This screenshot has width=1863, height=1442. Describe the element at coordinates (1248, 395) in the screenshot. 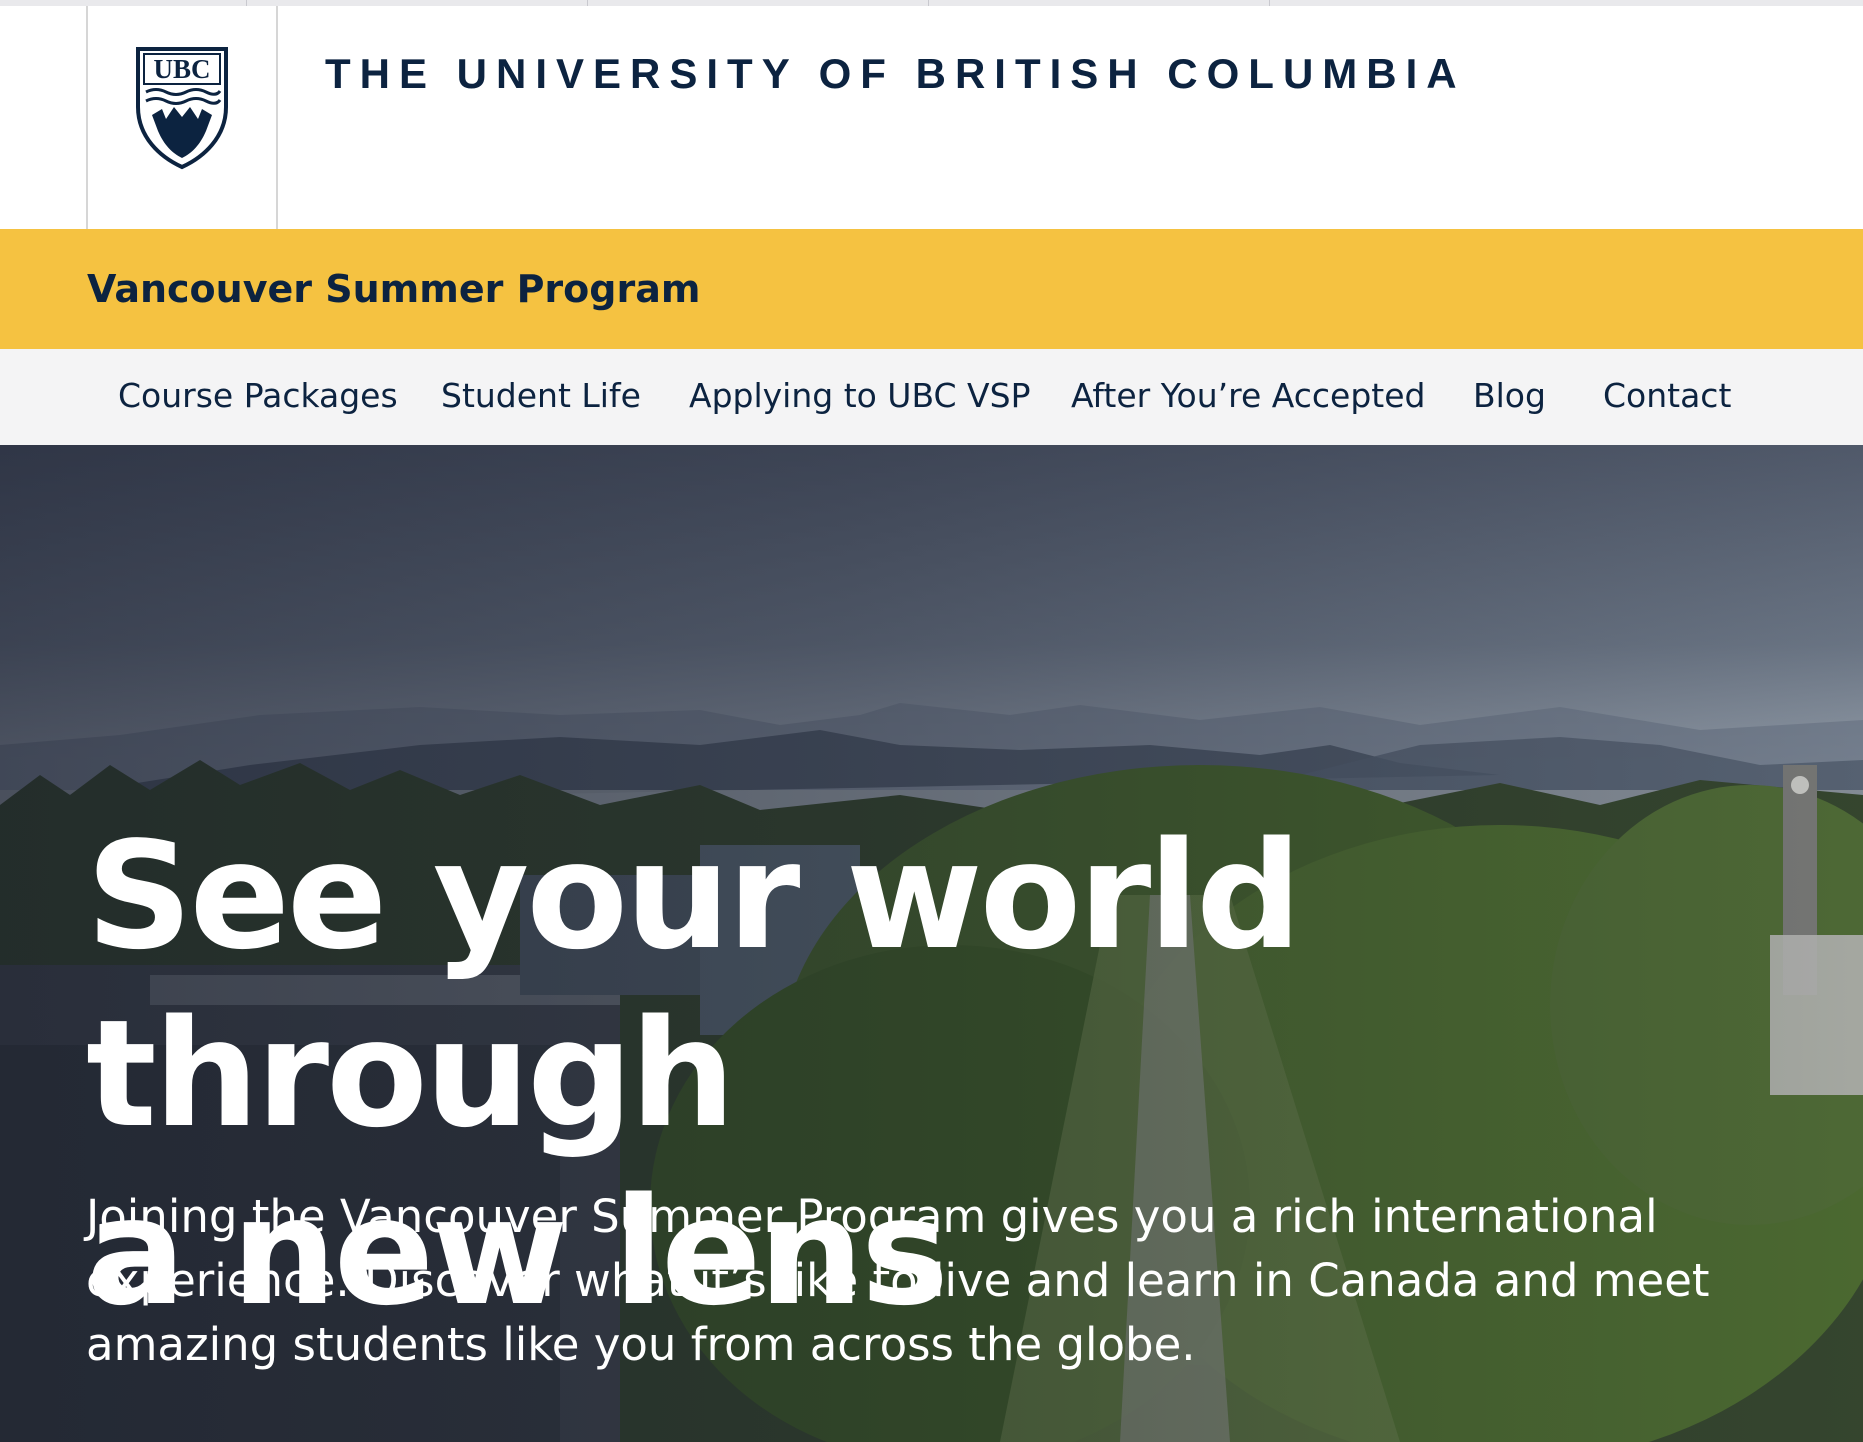

I see `nav-item-after-accepted: After You’re Accepted` at that location.